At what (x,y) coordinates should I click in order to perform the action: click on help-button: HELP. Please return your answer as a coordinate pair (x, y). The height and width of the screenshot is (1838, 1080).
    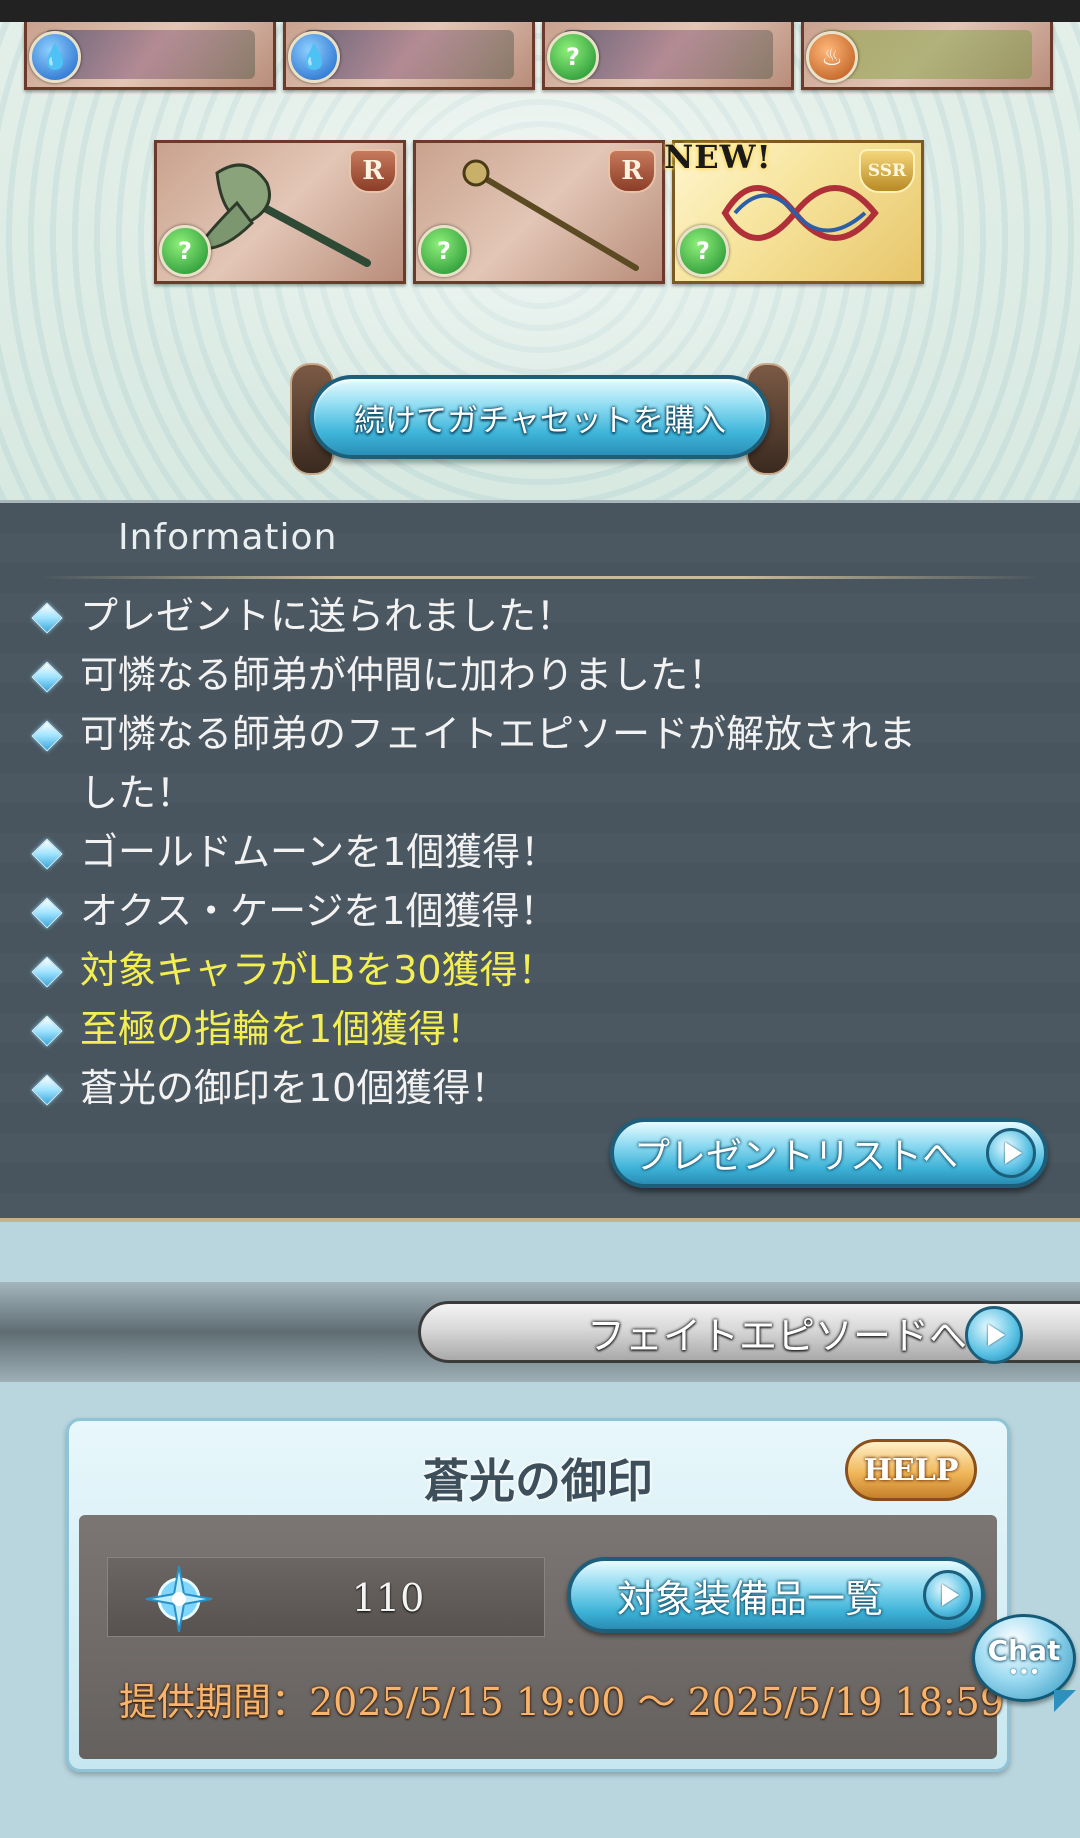
    Looking at the image, I should click on (911, 1470).